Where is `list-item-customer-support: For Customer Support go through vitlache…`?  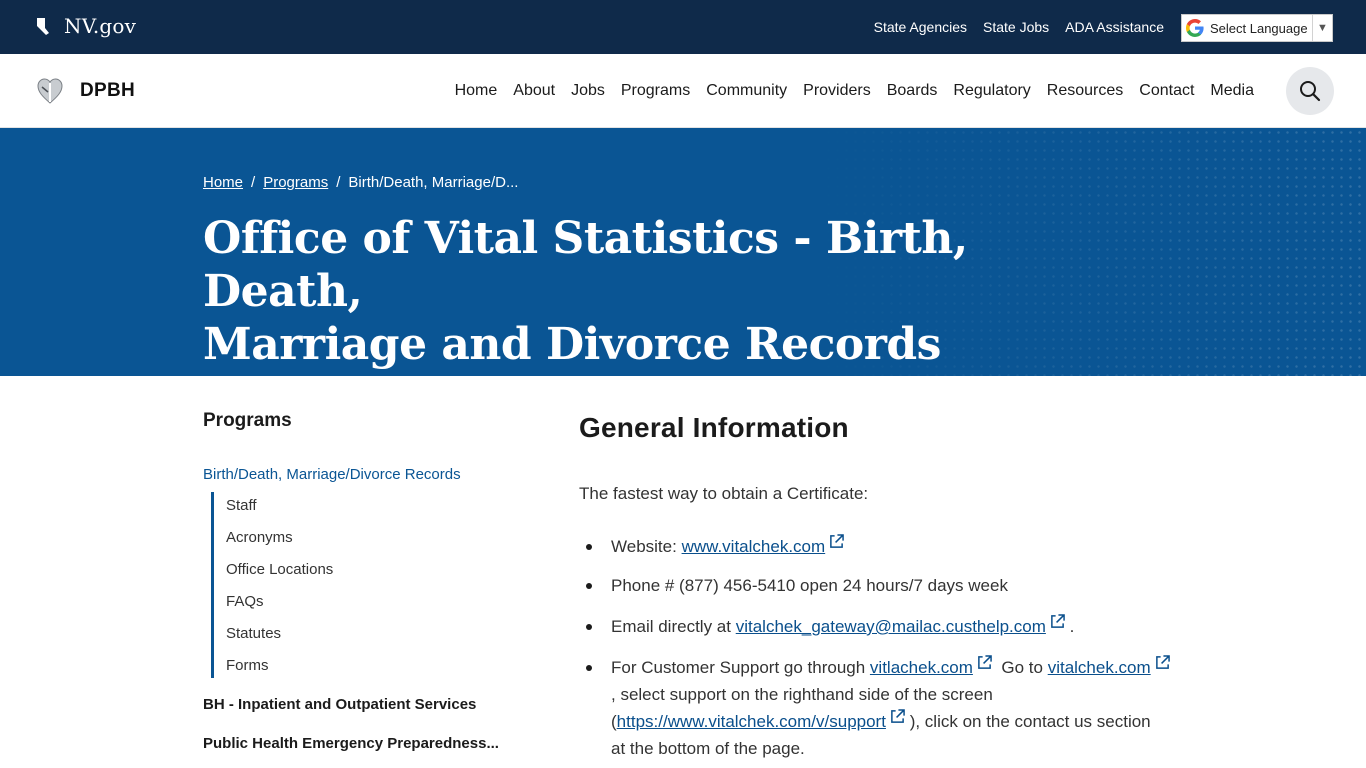
list-item-customer-support: For Customer Support go through vitlache… is located at coordinates (908, 708).